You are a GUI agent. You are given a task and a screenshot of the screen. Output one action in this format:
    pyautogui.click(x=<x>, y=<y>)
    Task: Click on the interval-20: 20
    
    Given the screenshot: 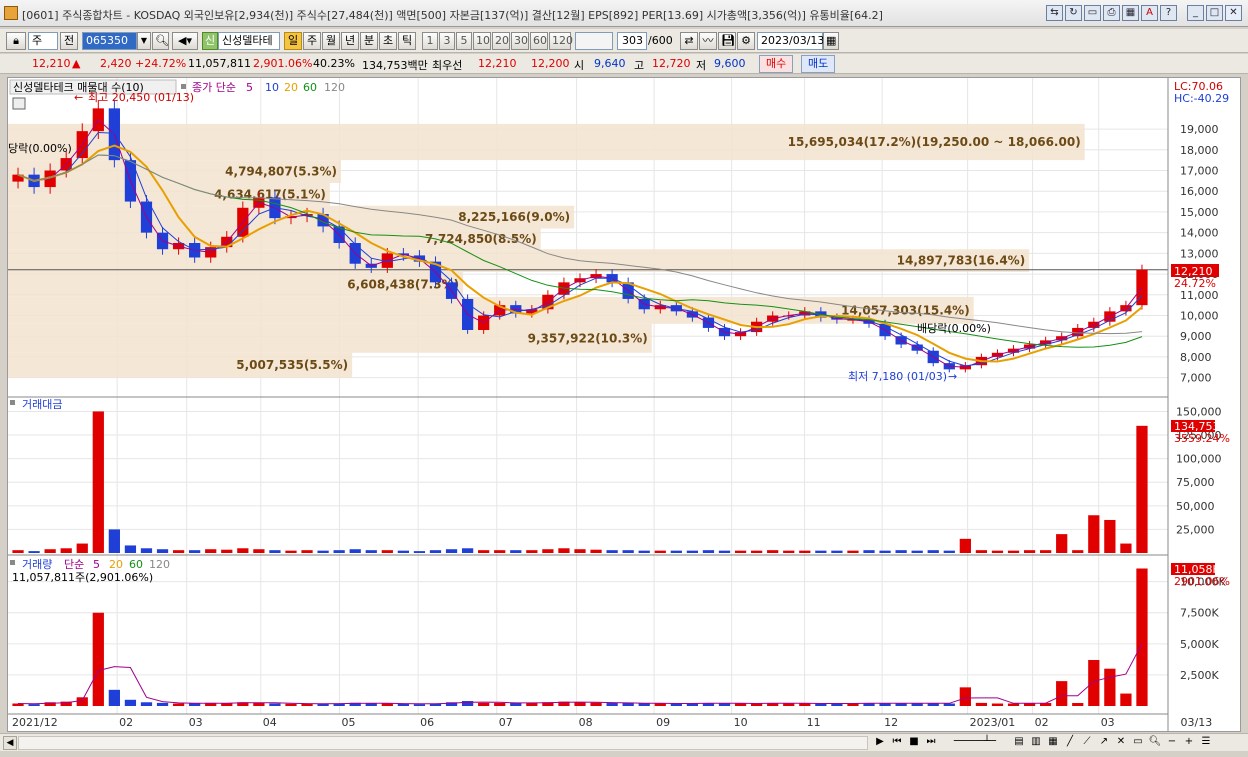 What is the action you would take?
    pyautogui.click(x=501, y=41)
    